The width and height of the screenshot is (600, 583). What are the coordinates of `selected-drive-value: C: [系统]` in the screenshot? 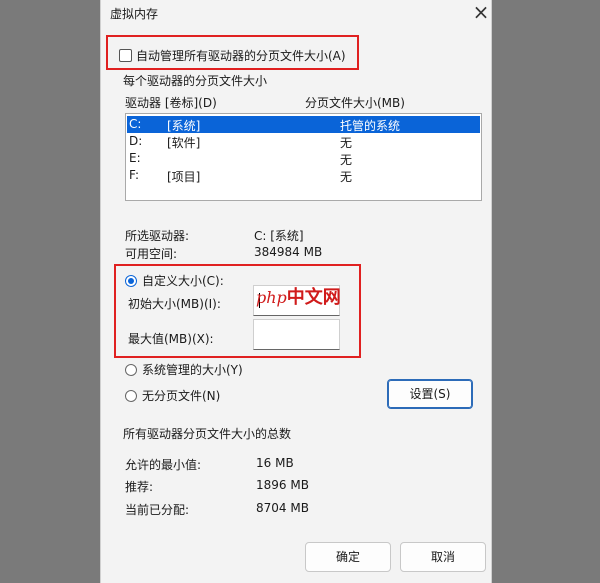 It's located at (279, 236).